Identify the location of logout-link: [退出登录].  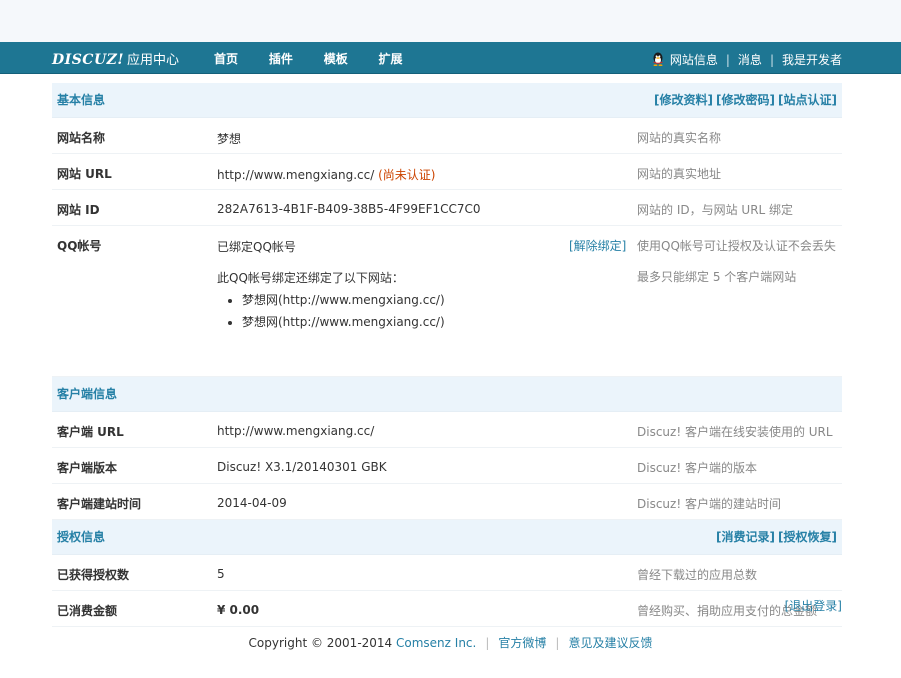
(813, 605).